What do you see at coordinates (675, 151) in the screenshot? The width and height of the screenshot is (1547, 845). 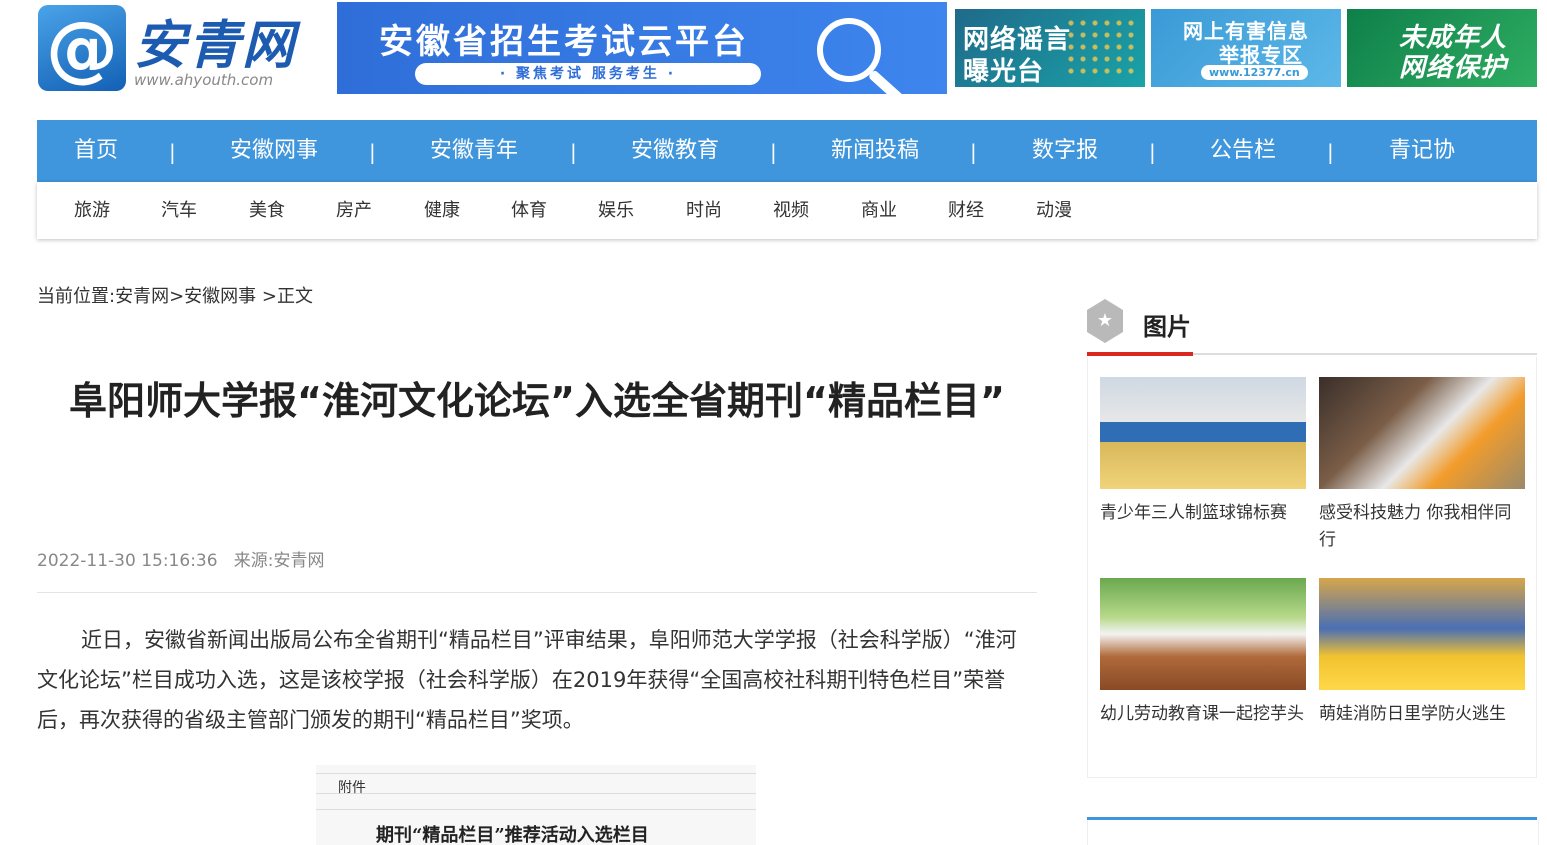 I see `nav-item-anhui-education: 安徽教育` at bounding box center [675, 151].